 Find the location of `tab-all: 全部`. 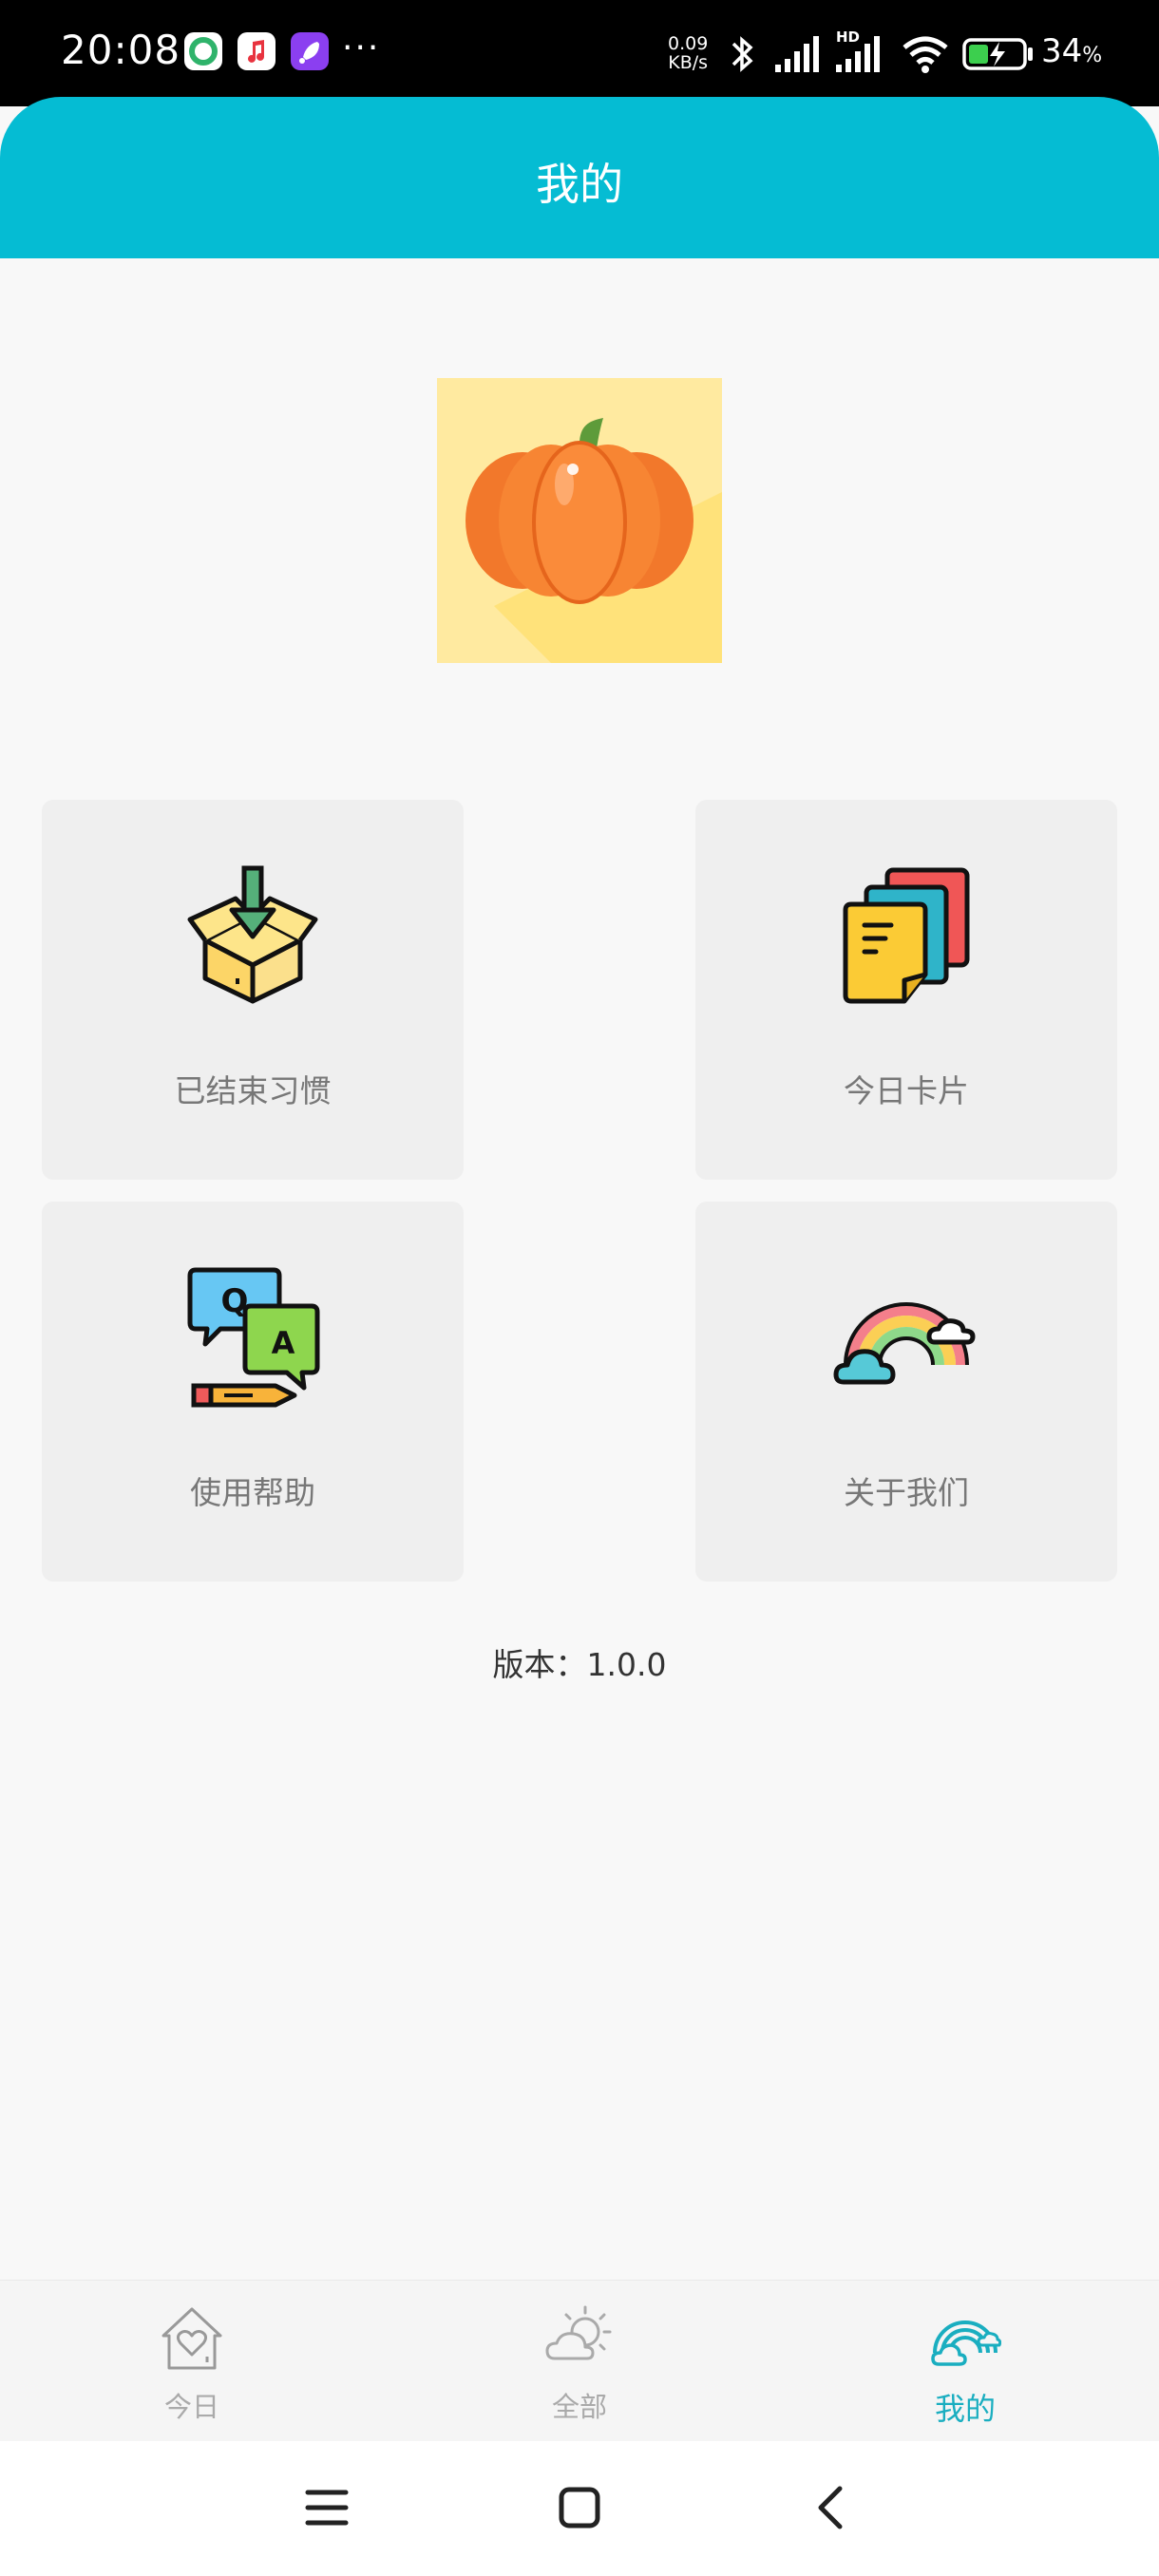

tab-all: 全部 is located at coordinates (579, 2361).